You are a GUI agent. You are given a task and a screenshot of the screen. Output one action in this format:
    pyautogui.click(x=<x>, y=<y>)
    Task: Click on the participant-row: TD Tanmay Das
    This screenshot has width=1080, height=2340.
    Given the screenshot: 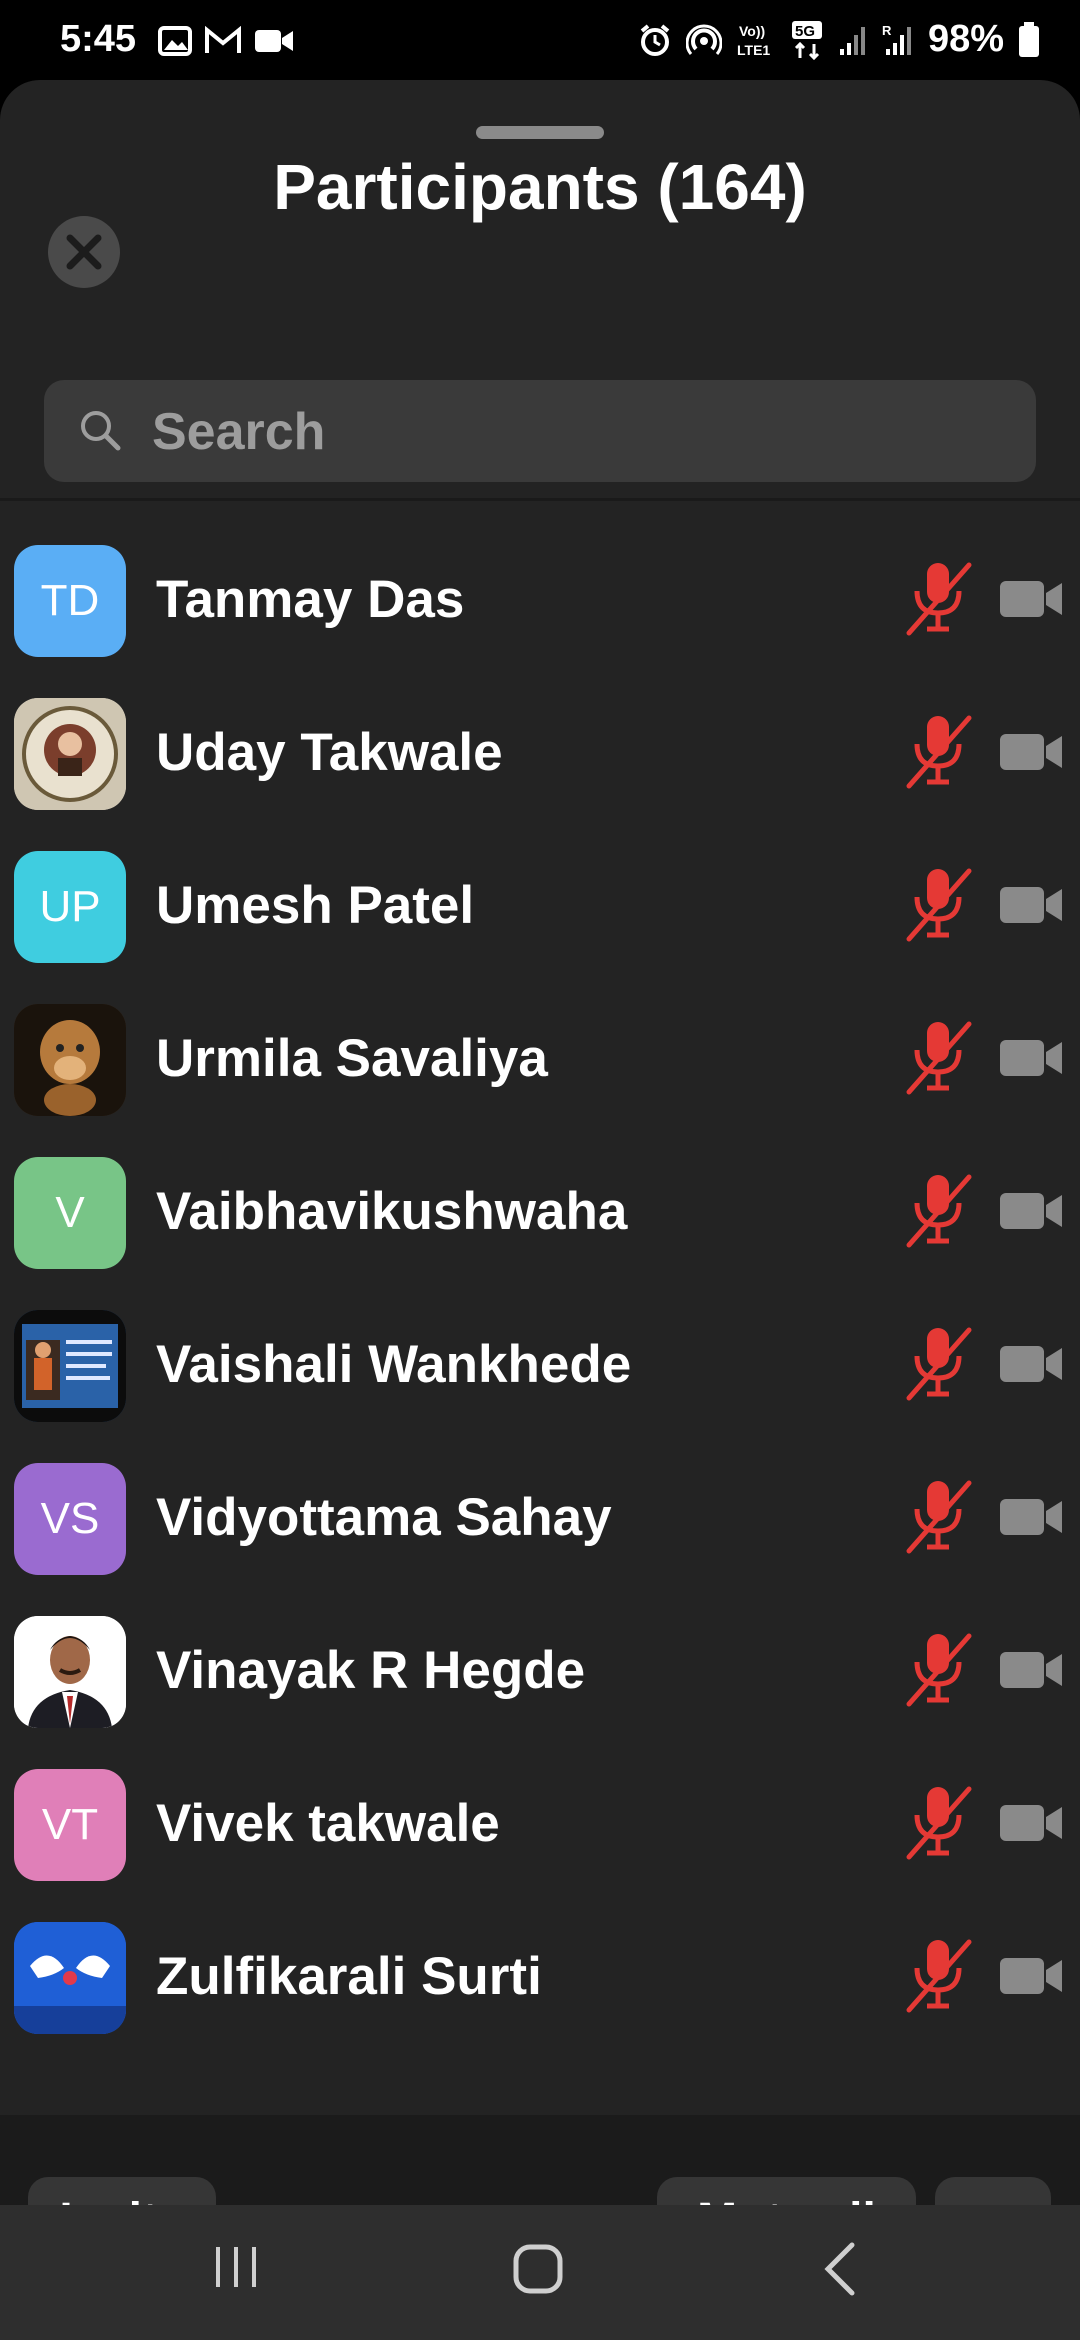 What is the action you would take?
    pyautogui.click(x=540, y=599)
    